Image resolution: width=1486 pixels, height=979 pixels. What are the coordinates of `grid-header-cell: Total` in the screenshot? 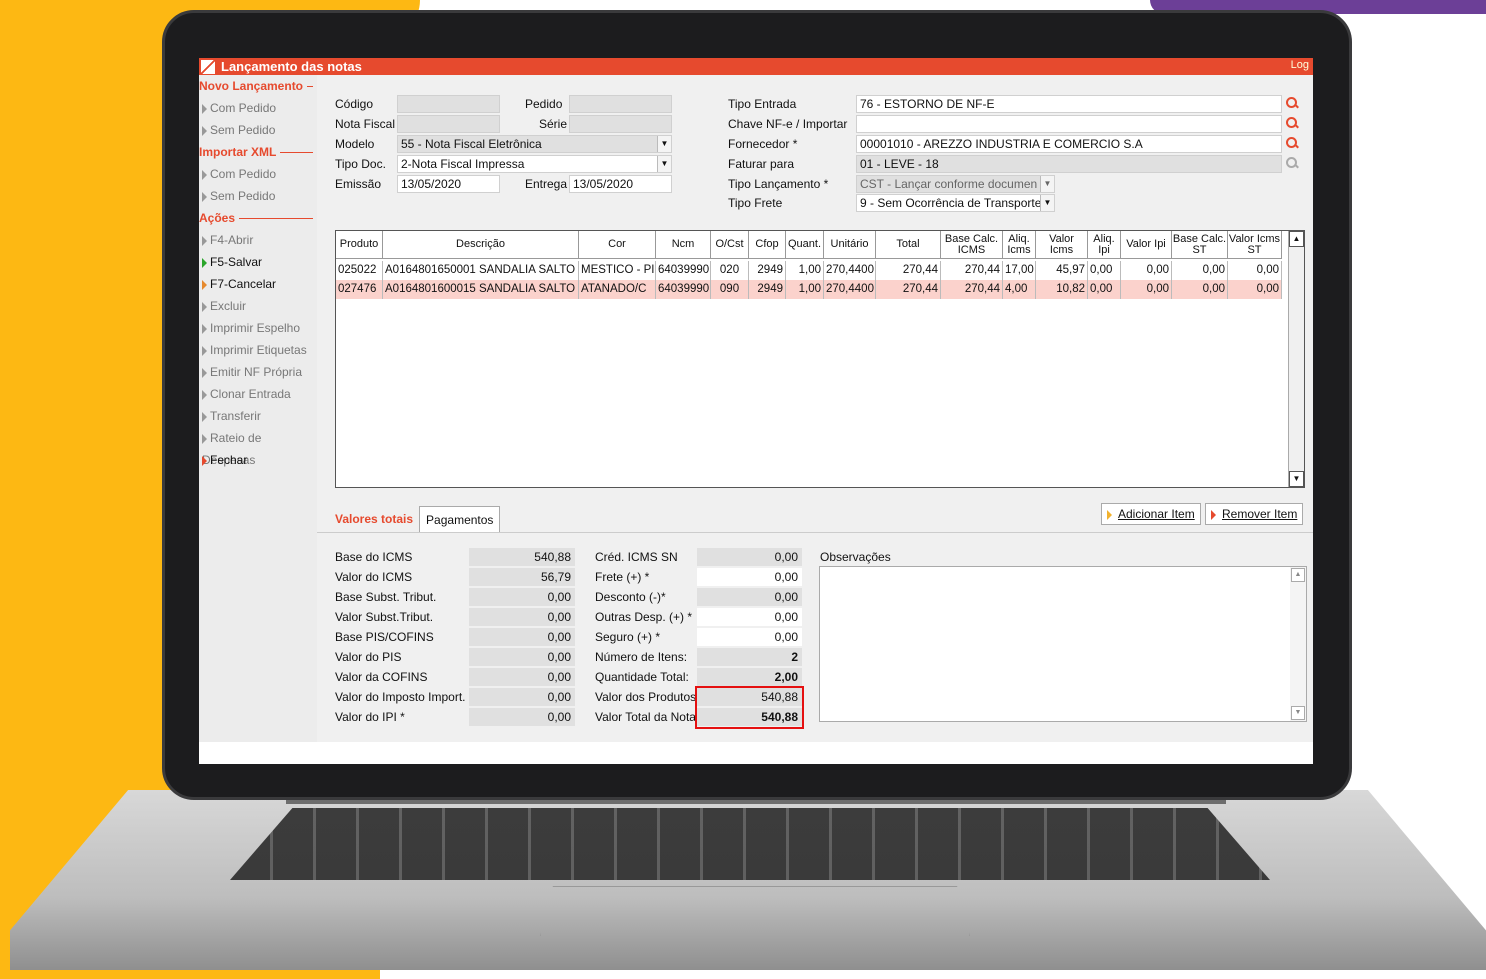 It's located at (908, 244).